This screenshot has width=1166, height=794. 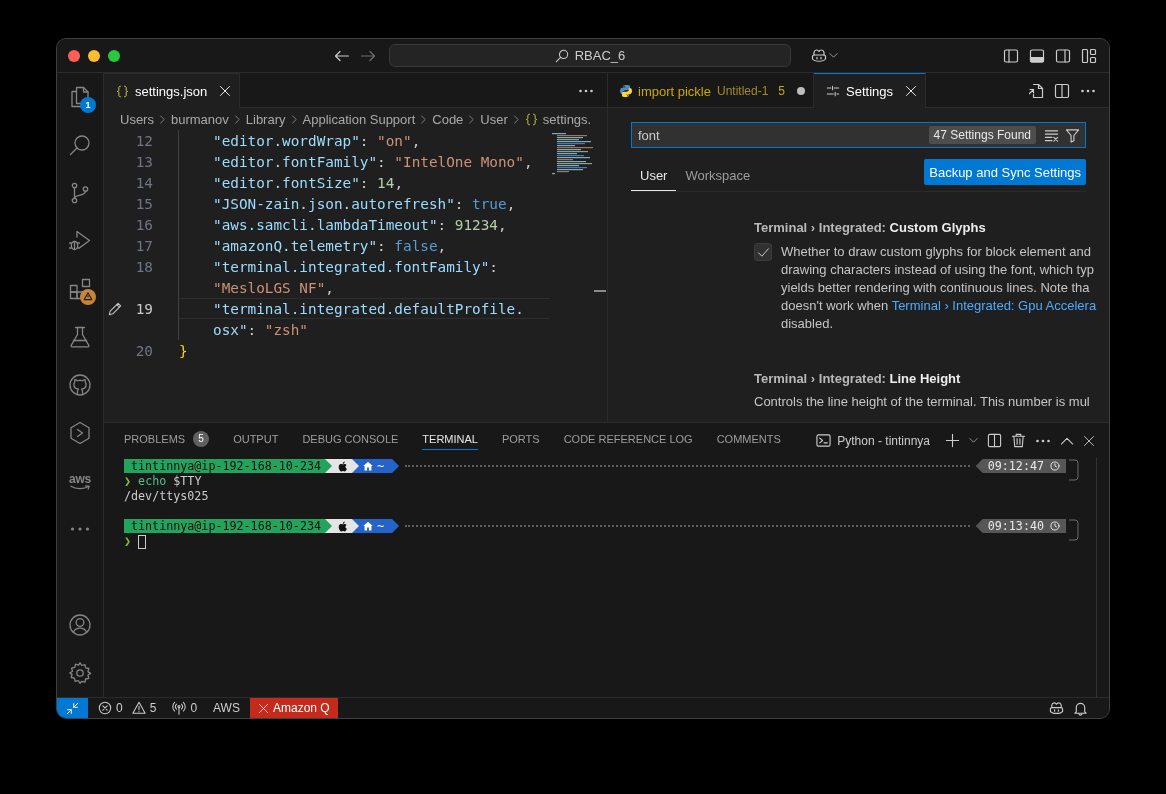 What do you see at coordinates (94, 55) in the screenshot?
I see `minimize-window-icon` at bounding box center [94, 55].